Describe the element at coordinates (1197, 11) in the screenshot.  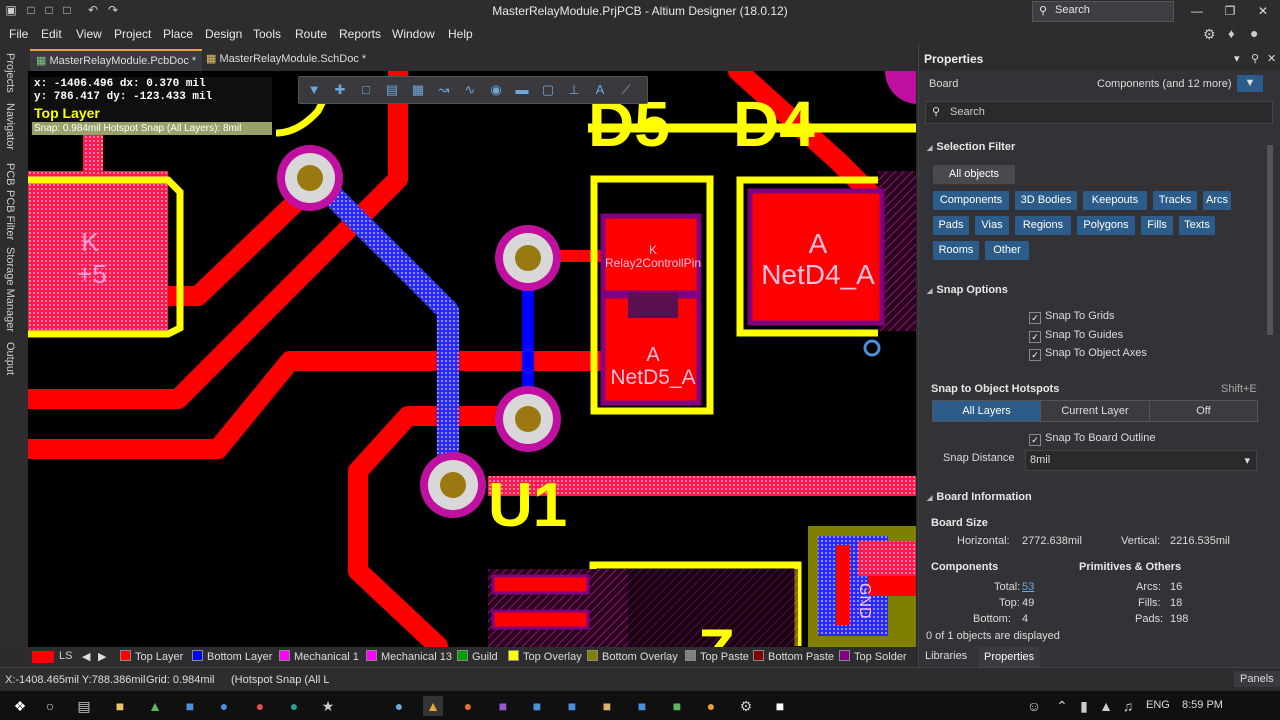
I see `minimize-button: —` at that location.